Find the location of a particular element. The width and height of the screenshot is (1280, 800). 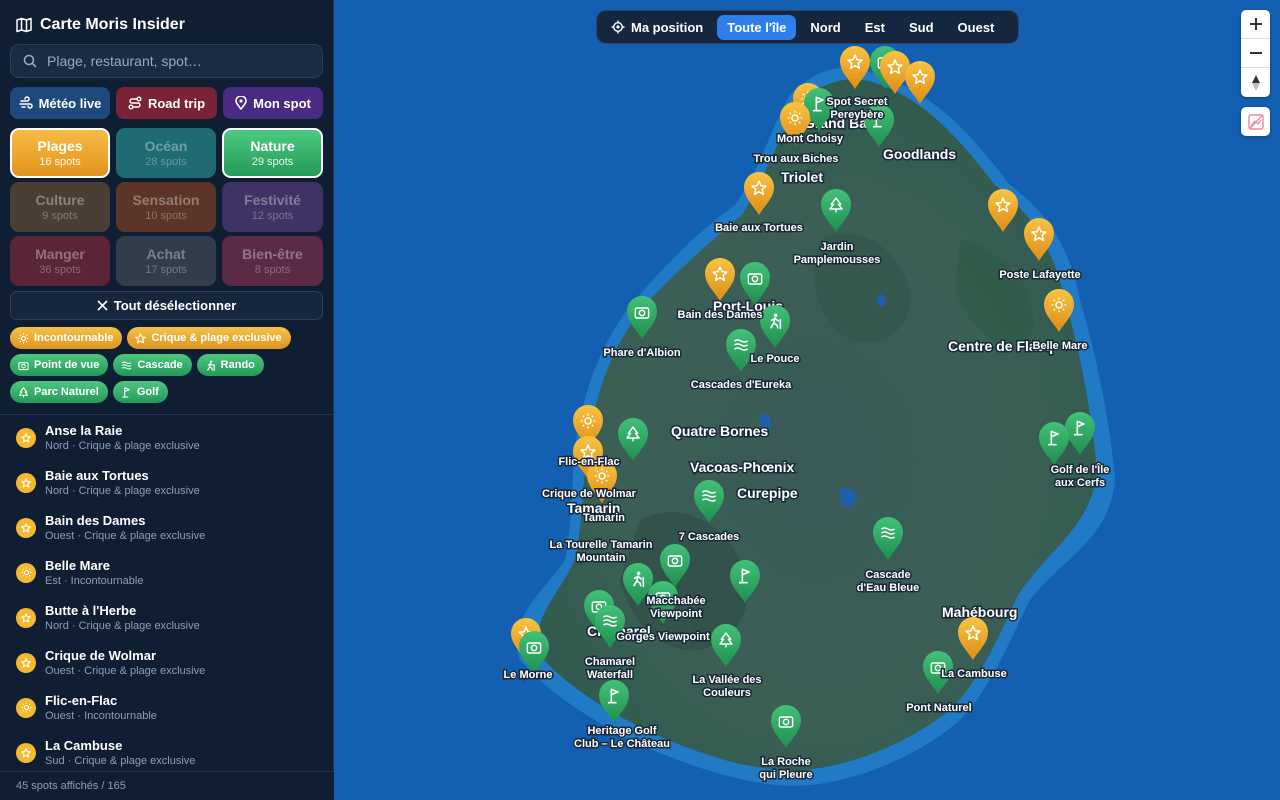

category-count: 12 spots is located at coordinates (272, 216).